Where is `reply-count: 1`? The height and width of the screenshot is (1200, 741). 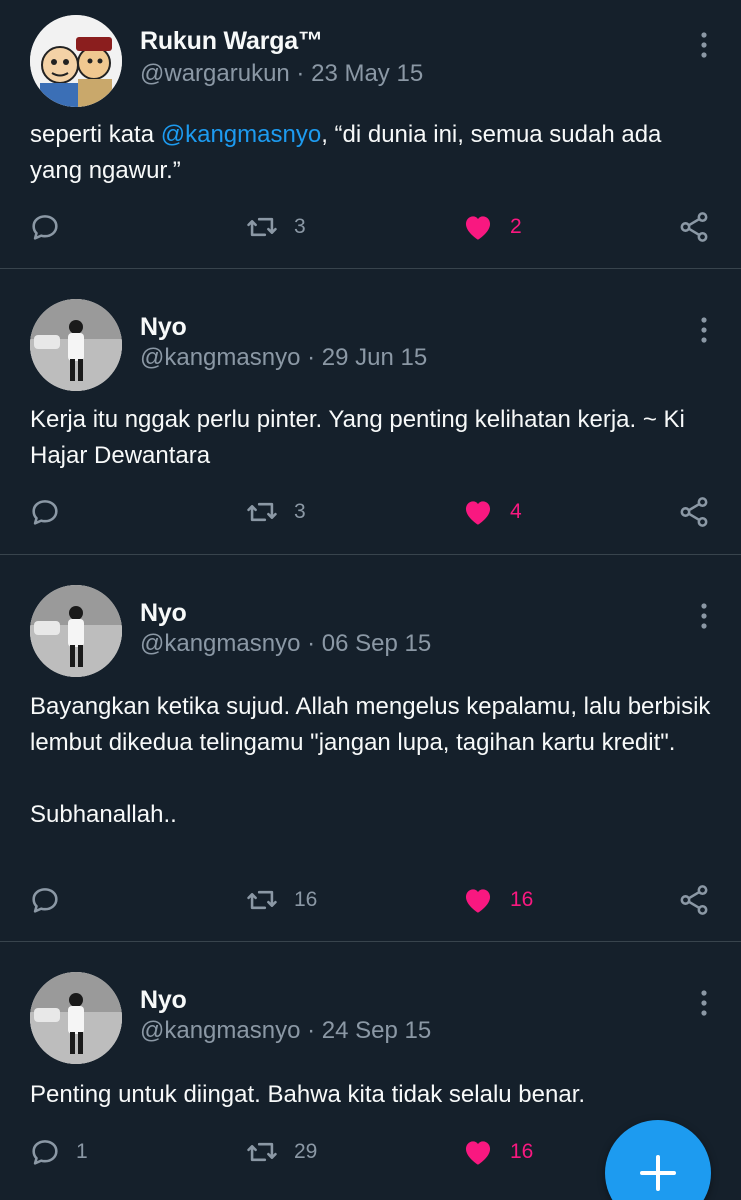
reply-count: 1 is located at coordinates (82, 1151).